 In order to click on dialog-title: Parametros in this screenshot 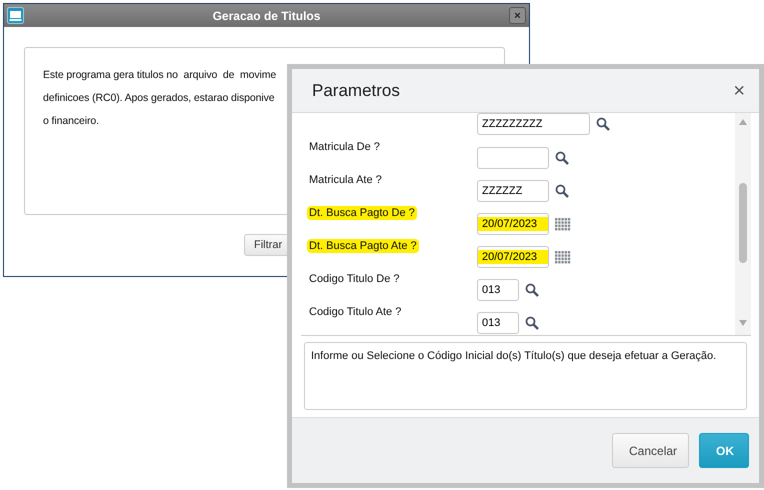, I will do `click(356, 90)`.